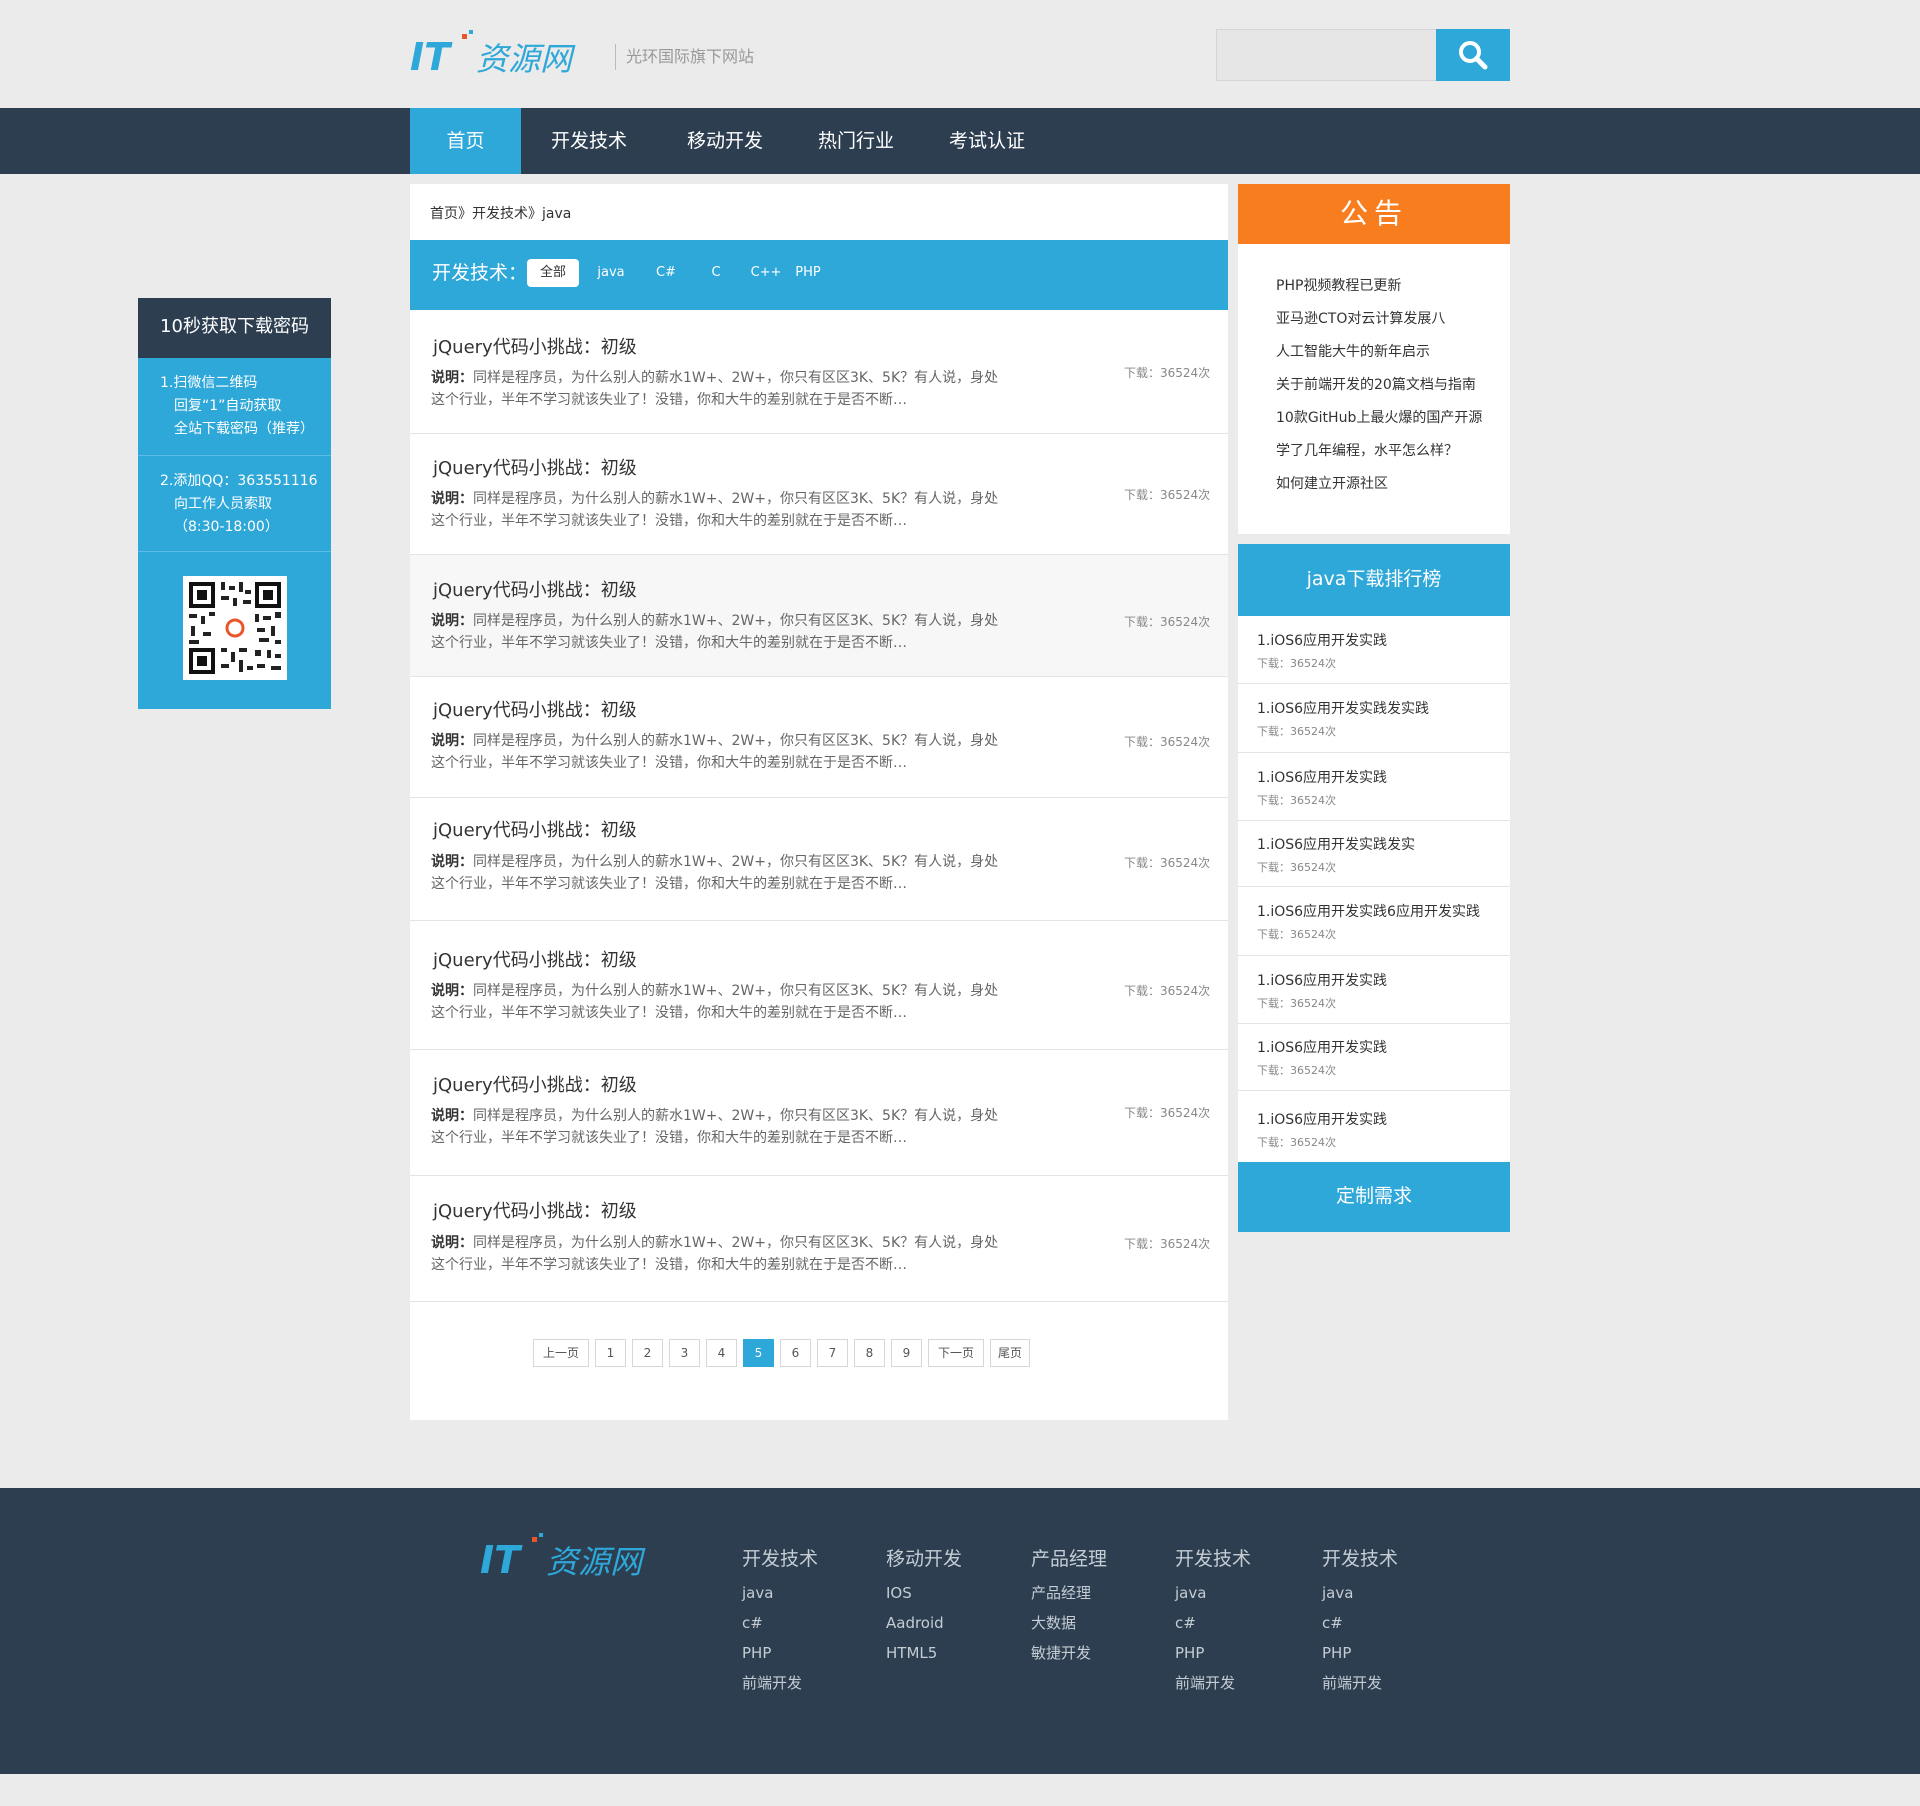 This screenshot has height=1806, width=1920. What do you see at coordinates (510, 55) in the screenshot?
I see `site-logo: IT 资源网` at bounding box center [510, 55].